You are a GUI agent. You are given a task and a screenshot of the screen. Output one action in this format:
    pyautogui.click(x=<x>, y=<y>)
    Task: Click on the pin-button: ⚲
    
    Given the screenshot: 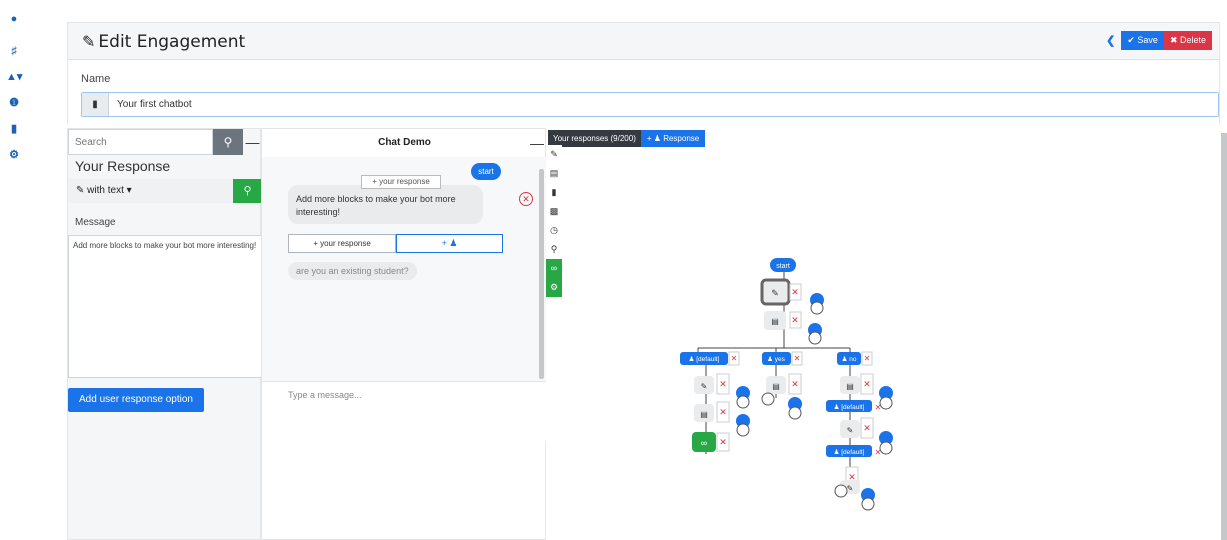 What is the action you would take?
    pyautogui.click(x=247, y=191)
    